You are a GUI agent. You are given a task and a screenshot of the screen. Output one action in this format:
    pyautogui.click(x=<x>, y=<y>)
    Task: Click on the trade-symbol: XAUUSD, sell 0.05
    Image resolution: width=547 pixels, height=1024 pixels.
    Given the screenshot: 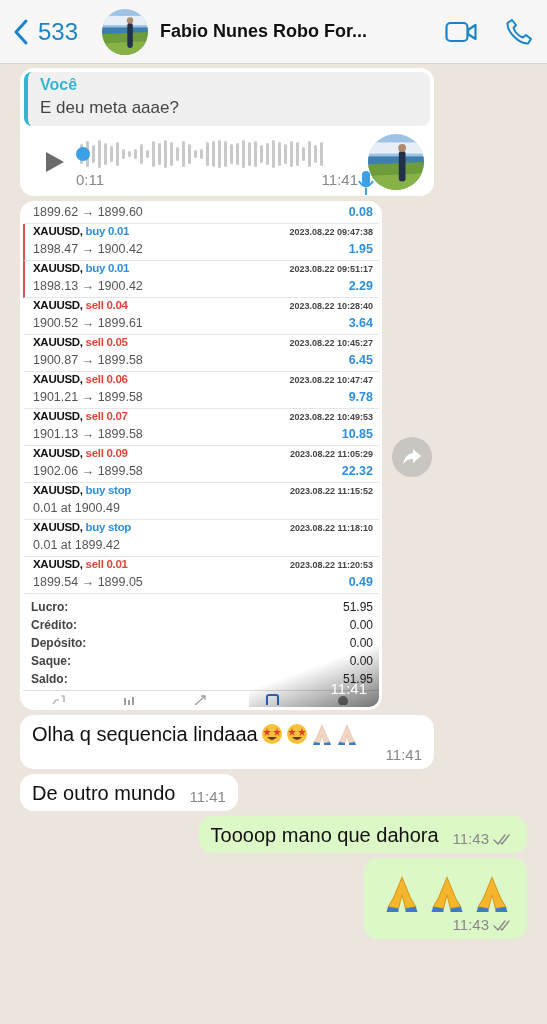 What is the action you would take?
    pyautogui.click(x=80, y=342)
    